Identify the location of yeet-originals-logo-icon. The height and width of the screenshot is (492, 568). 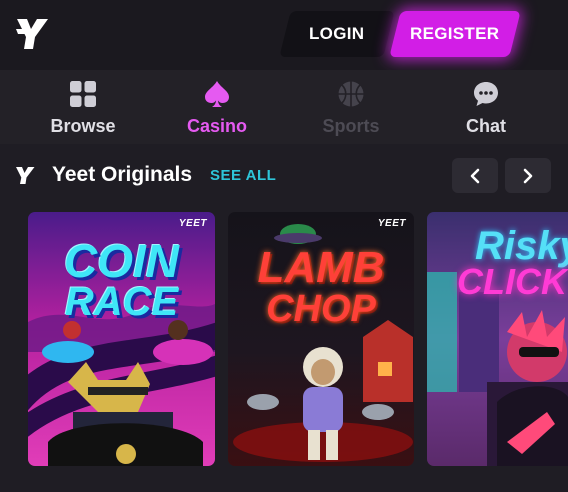
(25, 175).